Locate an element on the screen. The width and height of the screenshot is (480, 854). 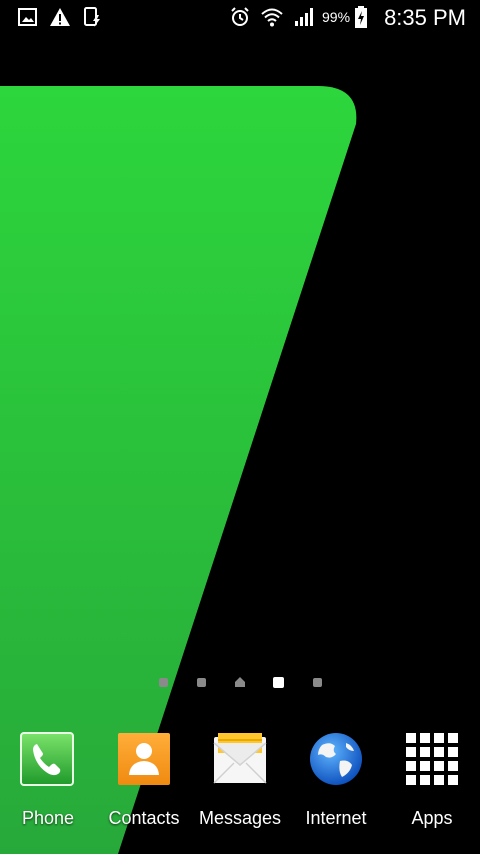
status-bar: 99% 8:35 PM is located at coordinates (240, 18).